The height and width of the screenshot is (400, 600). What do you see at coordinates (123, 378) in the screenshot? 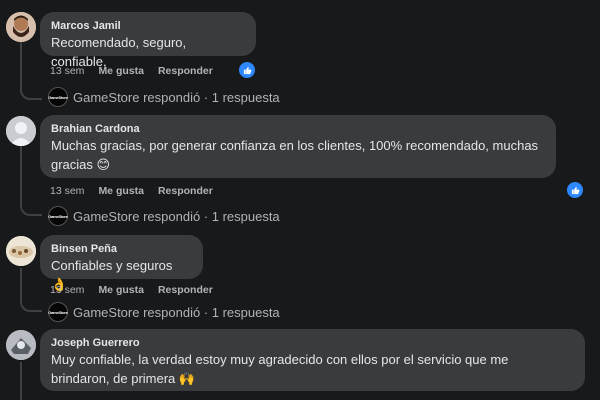
I see `comment-text-line-2: brindaron, de primera 🙌` at bounding box center [123, 378].